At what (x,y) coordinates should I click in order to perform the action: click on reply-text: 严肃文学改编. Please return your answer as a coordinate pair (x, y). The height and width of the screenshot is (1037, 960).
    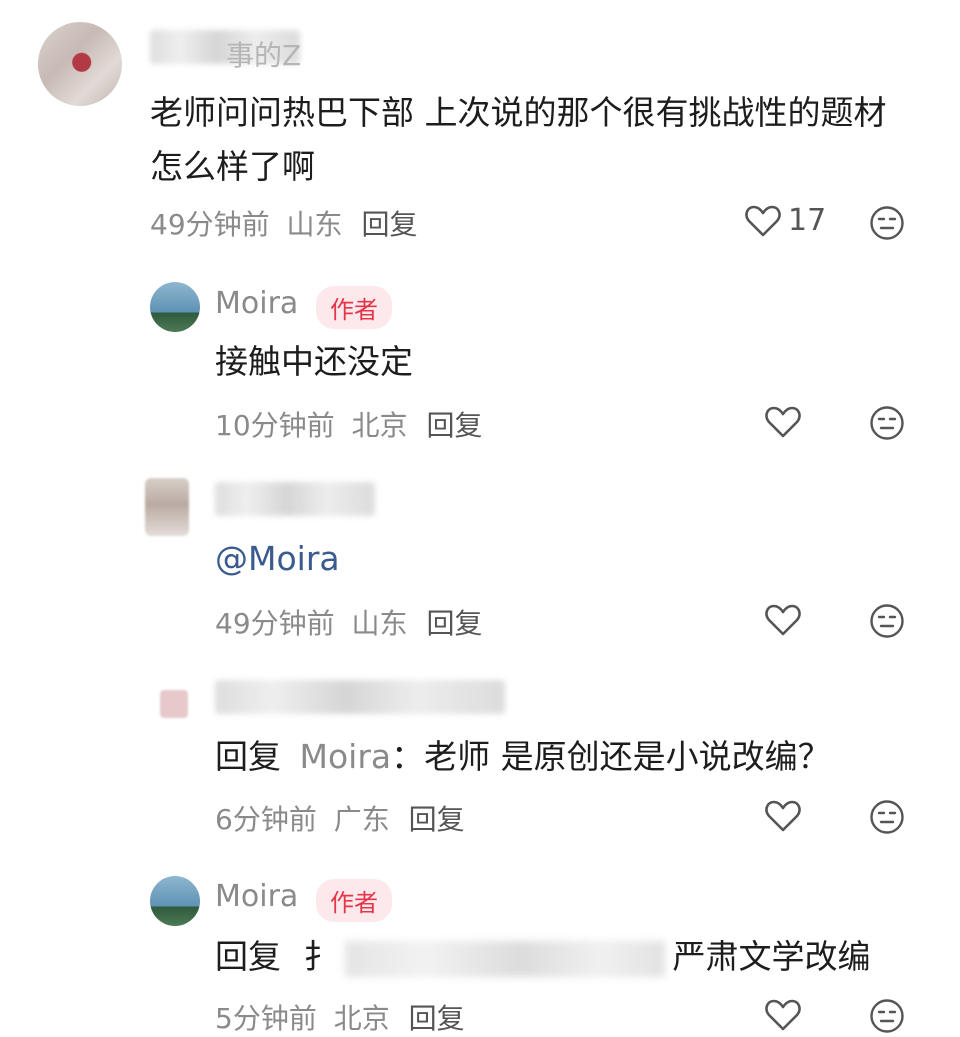
    Looking at the image, I should click on (771, 956).